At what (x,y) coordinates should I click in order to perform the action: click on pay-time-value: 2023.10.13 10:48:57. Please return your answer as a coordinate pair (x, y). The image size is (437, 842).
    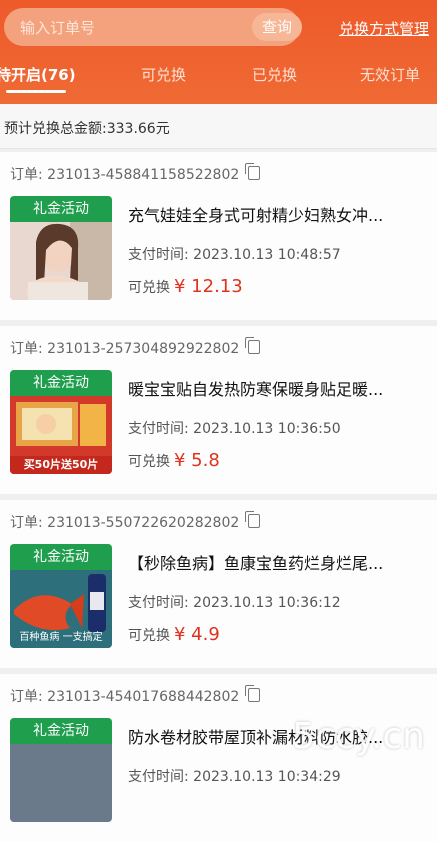
    Looking at the image, I should click on (267, 255).